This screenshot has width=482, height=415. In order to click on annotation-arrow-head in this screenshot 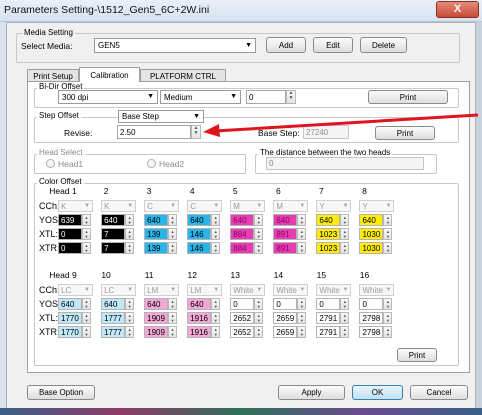, I will do `click(211, 130)`.